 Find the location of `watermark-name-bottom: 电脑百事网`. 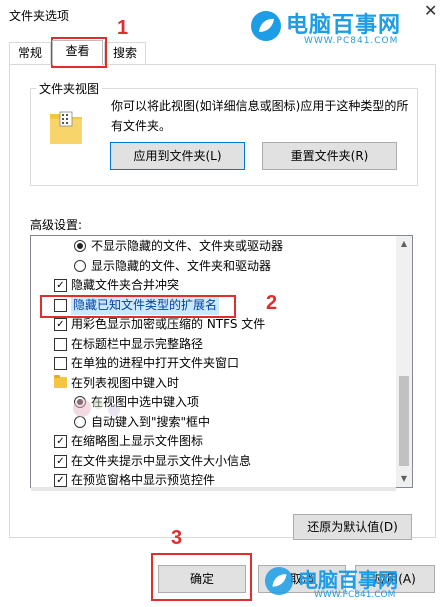

watermark-name-bottom: 电脑百事网 is located at coordinates (348, 580).